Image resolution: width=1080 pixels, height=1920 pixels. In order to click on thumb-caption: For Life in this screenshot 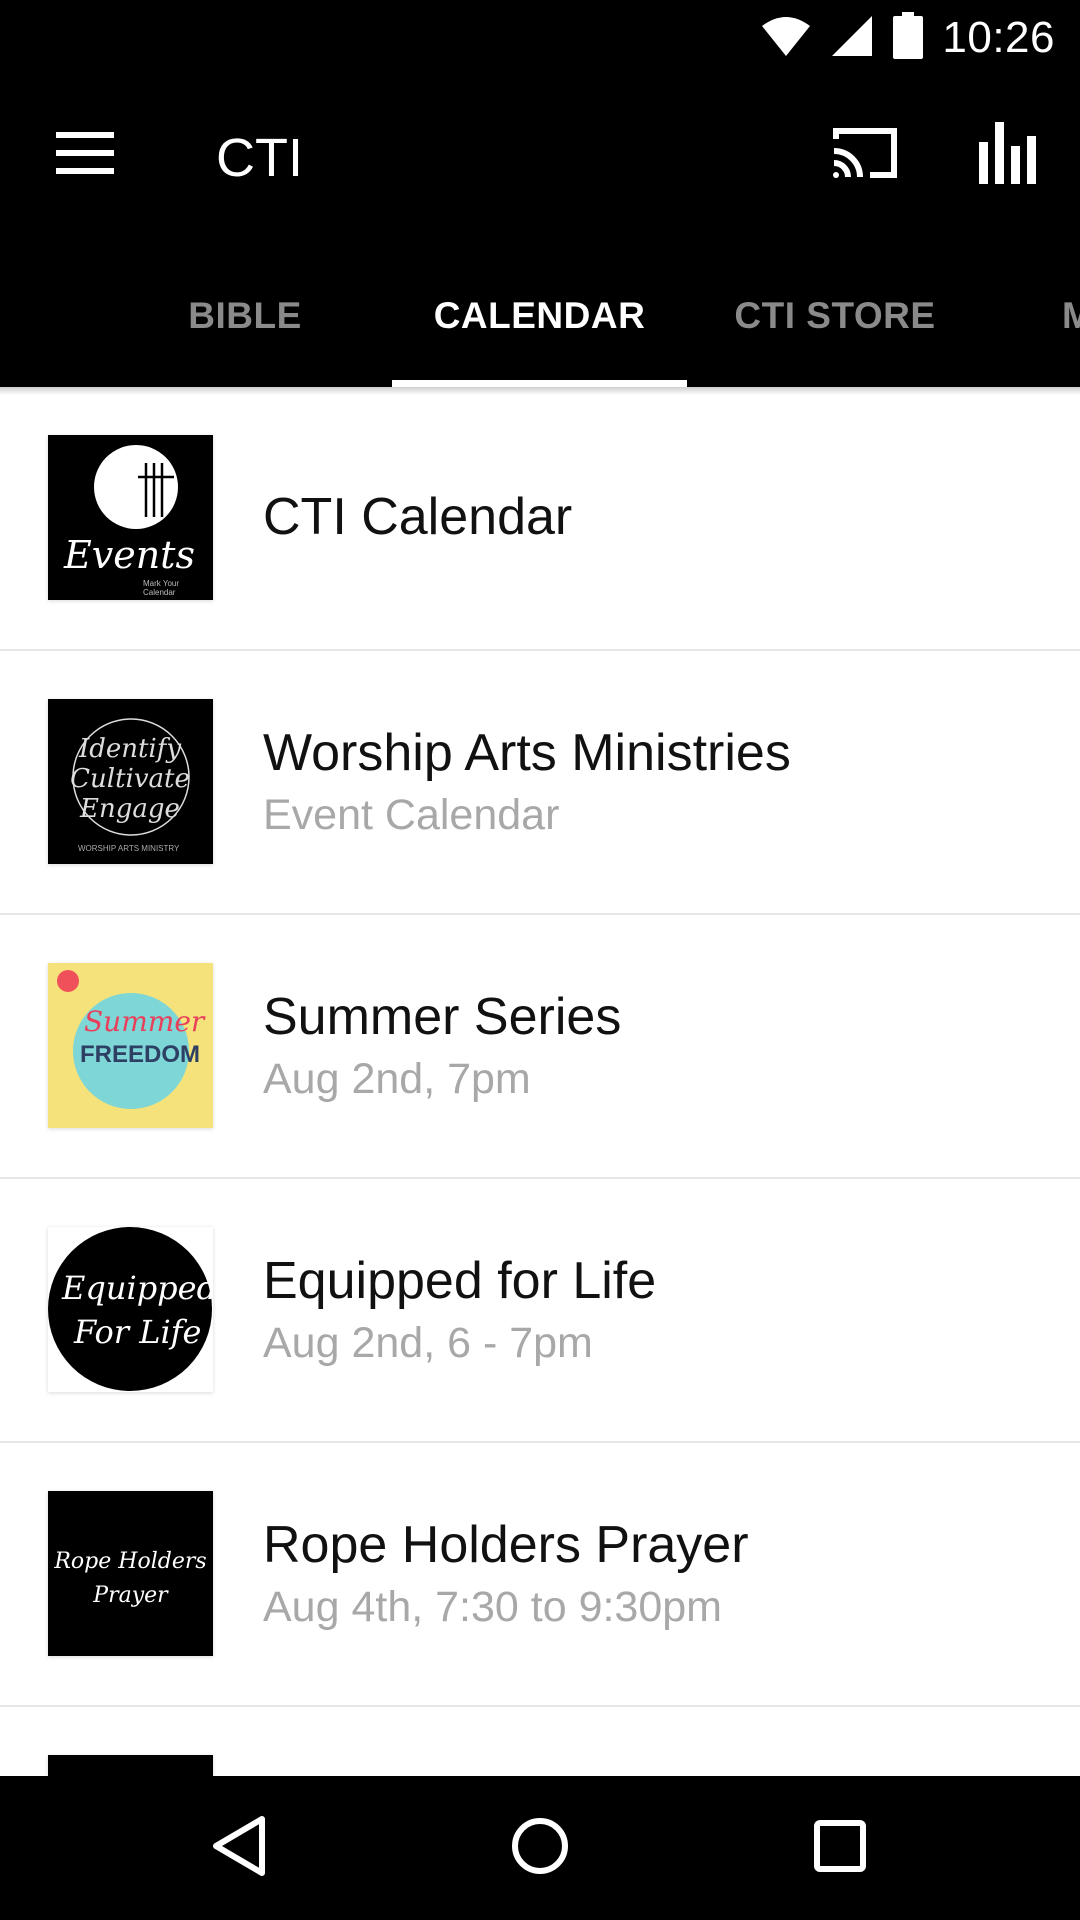, I will do `click(138, 1332)`.